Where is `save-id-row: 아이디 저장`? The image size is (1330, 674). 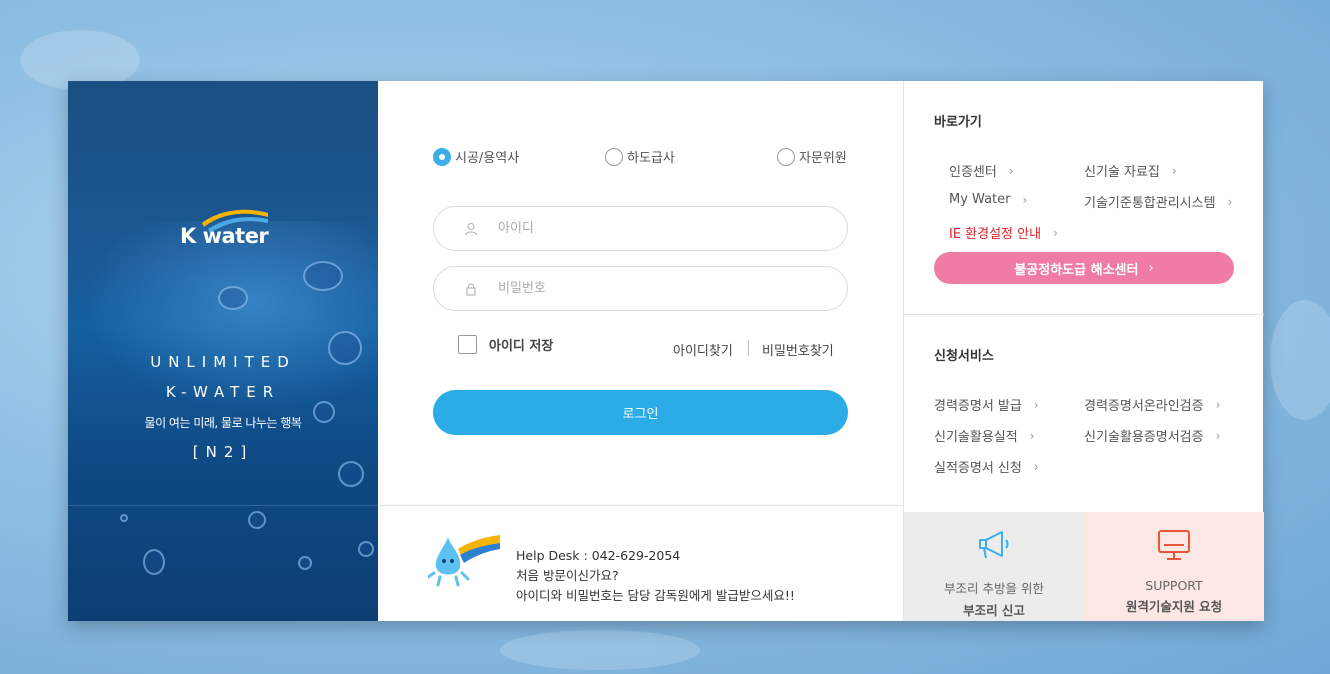 save-id-row: 아이디 저장 is located at coordinates (505, 344).